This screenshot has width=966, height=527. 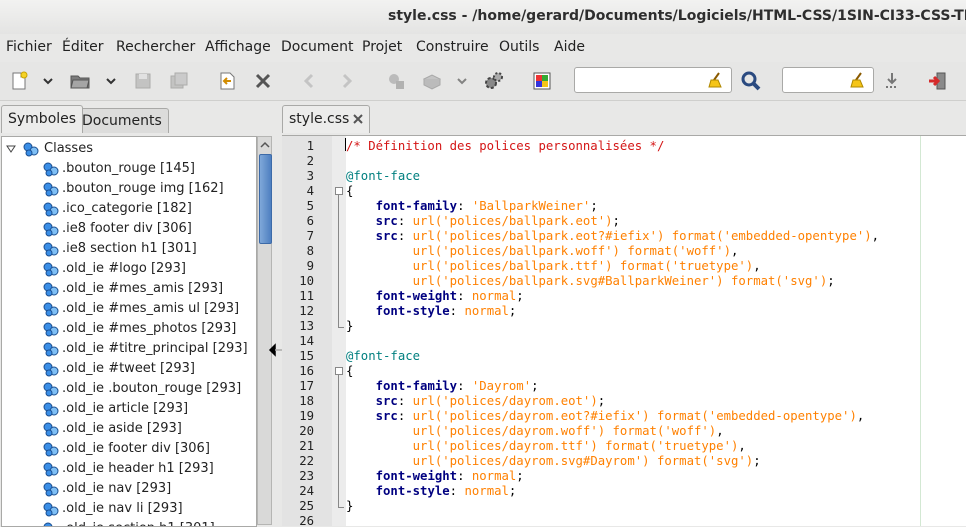 What do you see at coordinates (122, 120) in the screenshot?
I see `tab-documents: Documents` at bounding box center [122, 120].